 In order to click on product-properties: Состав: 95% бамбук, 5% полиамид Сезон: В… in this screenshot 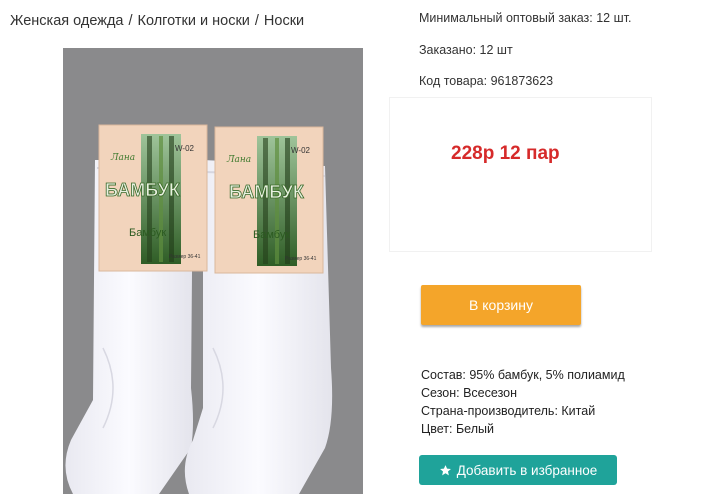, I will do `click(523, 402)`.